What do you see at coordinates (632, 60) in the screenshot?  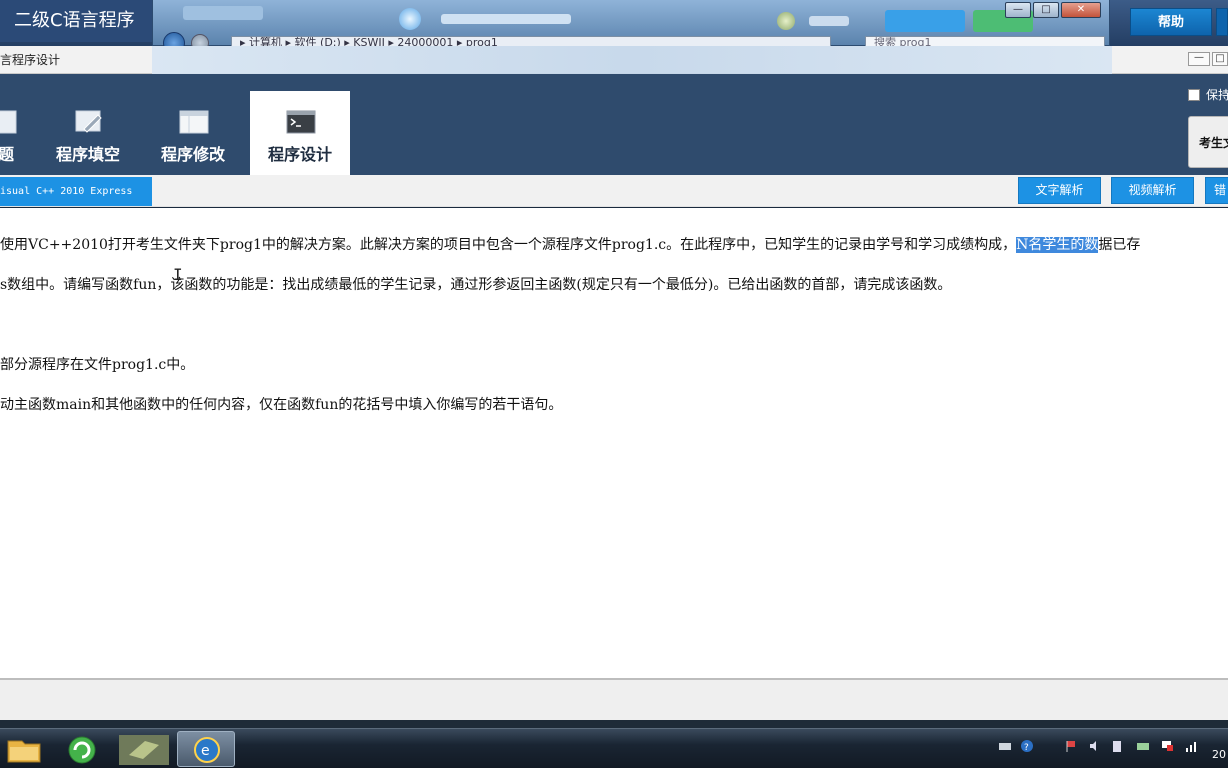 I see `caption-overlay-blur` at bounding box center [632, 60].